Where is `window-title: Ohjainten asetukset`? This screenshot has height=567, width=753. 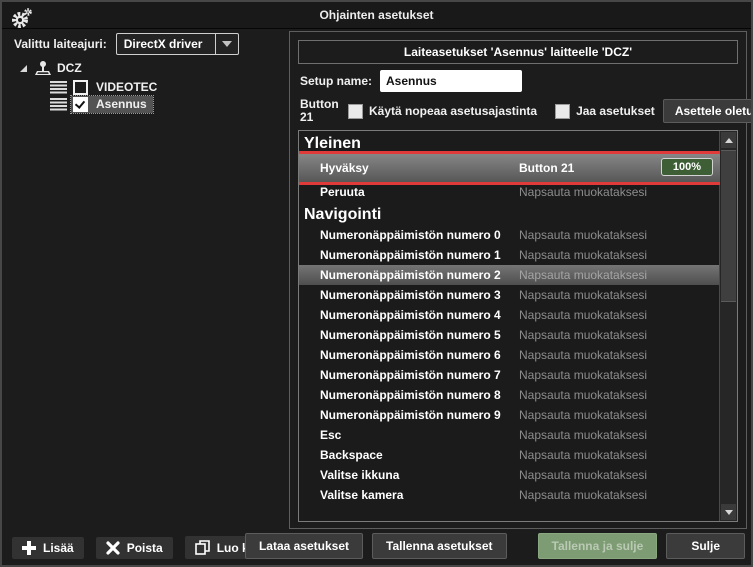 window-title: Ohjainten asetukset is located at coordinates (376, 15).